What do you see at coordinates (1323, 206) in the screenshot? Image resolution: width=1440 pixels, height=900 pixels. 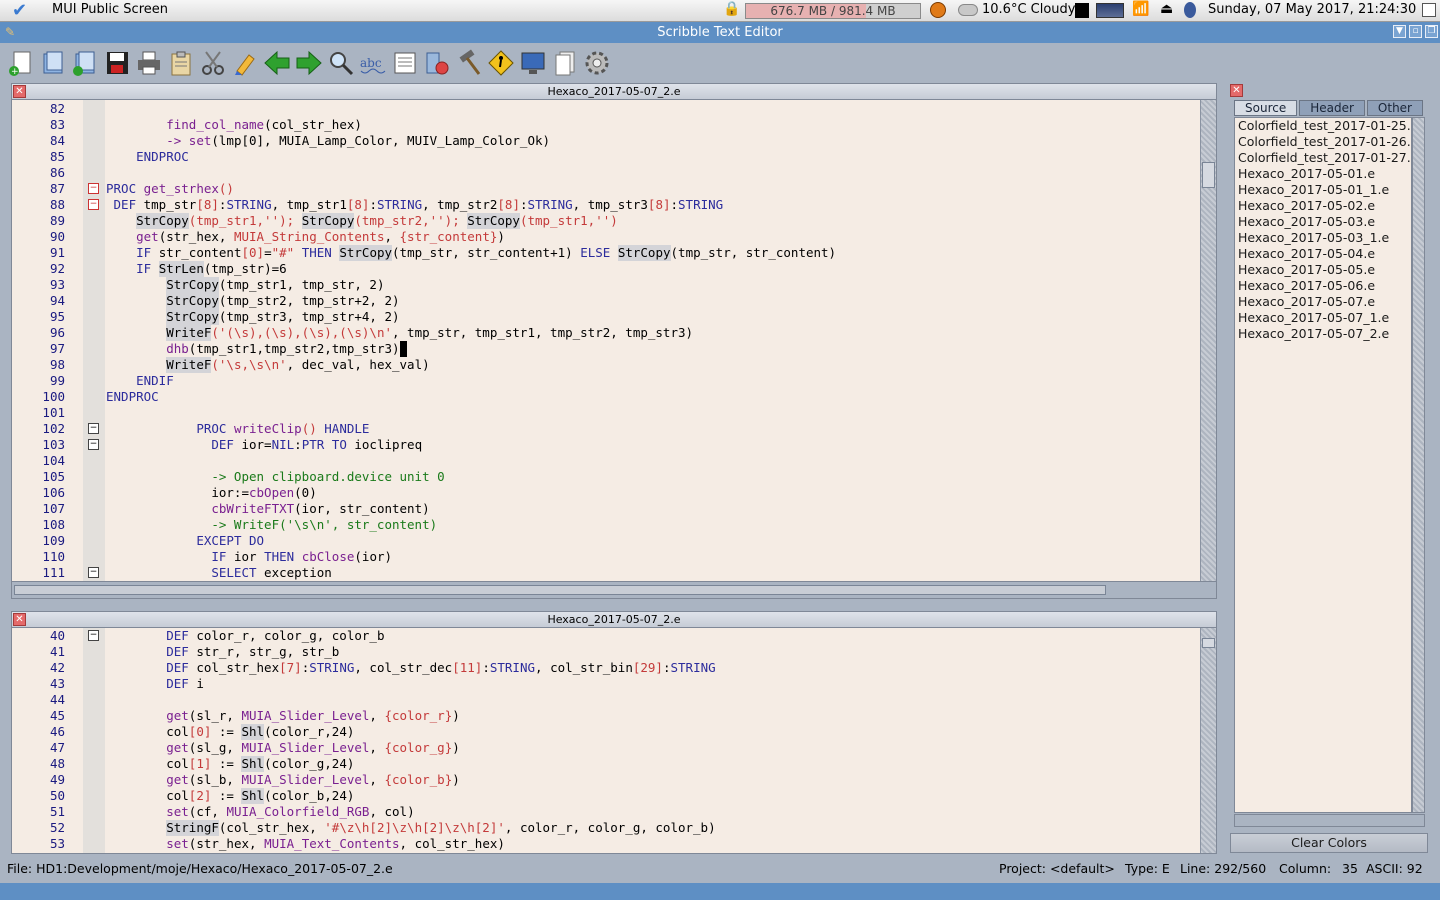 I see `file-list-item: Hexaco_2017-05-02.e` at bounding box center [1323, 206].